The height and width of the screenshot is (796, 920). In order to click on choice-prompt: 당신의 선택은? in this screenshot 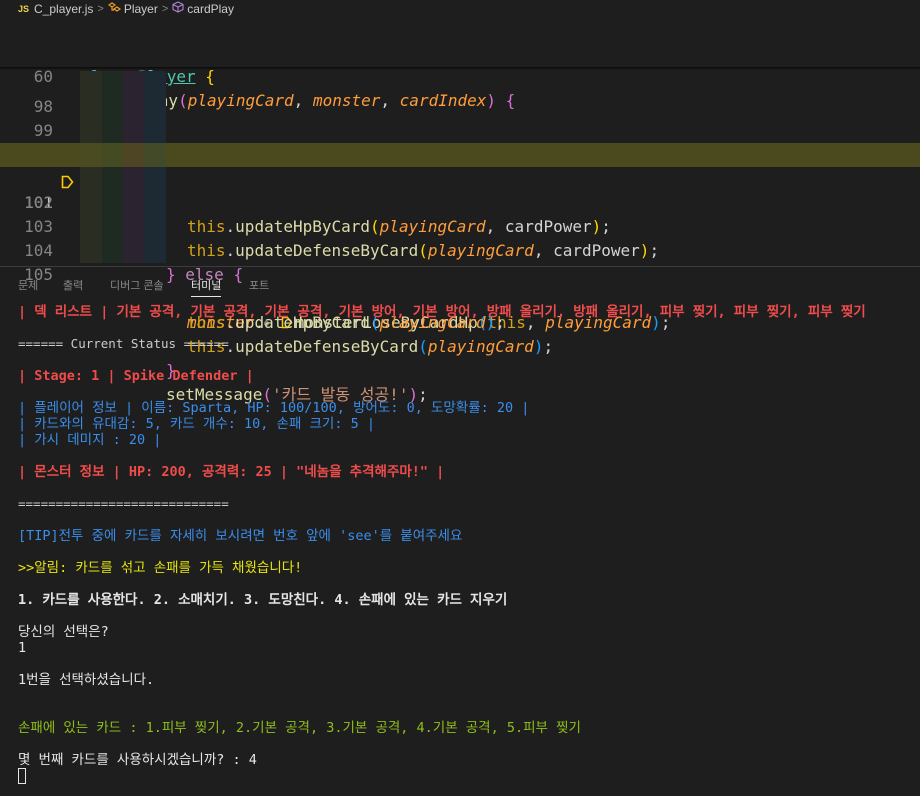, I will do `click(63, 632)`.